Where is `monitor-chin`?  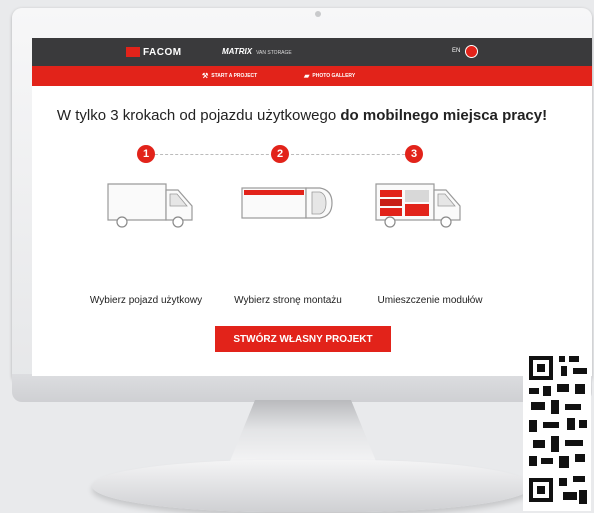
monitor-chin is located at coordinates (302, 388).